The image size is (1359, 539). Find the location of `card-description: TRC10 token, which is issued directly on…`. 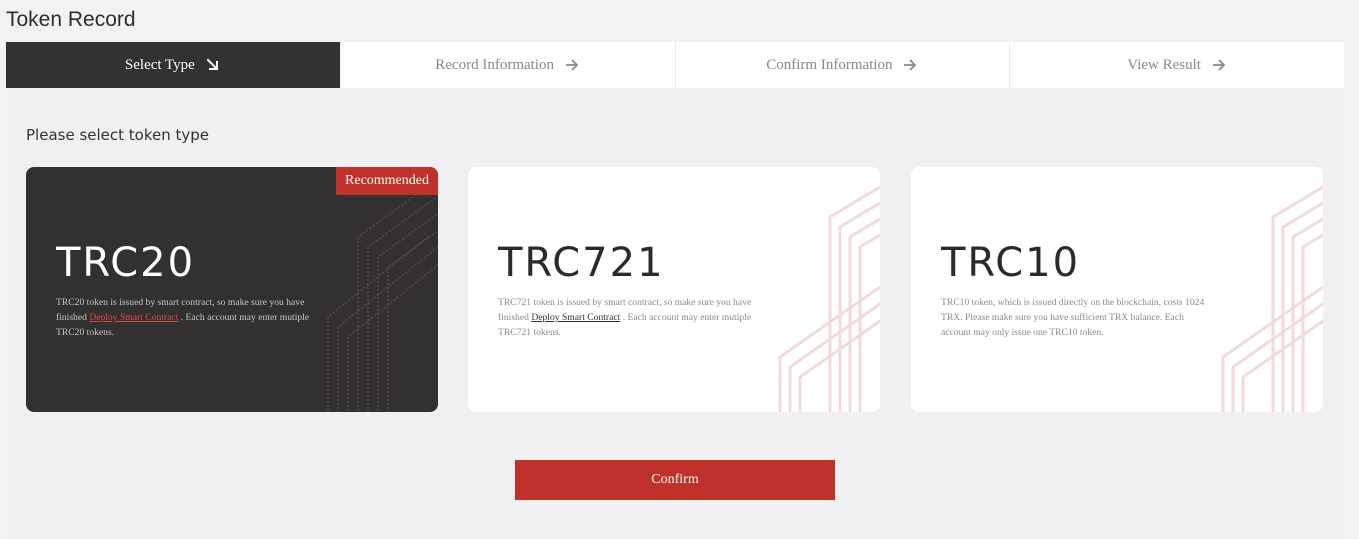

card-description: TRC10 token, which is issued directly on… is located at coordinates (1078, 317).